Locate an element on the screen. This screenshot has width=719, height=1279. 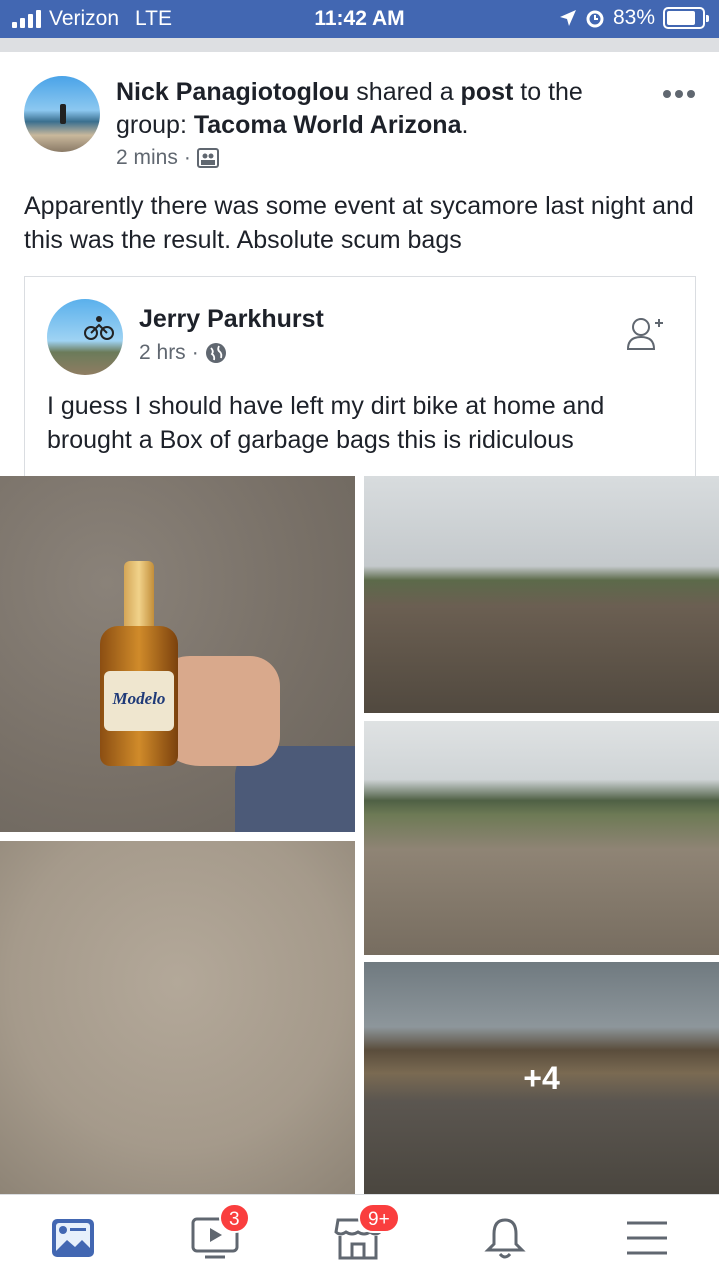
more-photos-count: +4 is located at coordinates (541, 1077).